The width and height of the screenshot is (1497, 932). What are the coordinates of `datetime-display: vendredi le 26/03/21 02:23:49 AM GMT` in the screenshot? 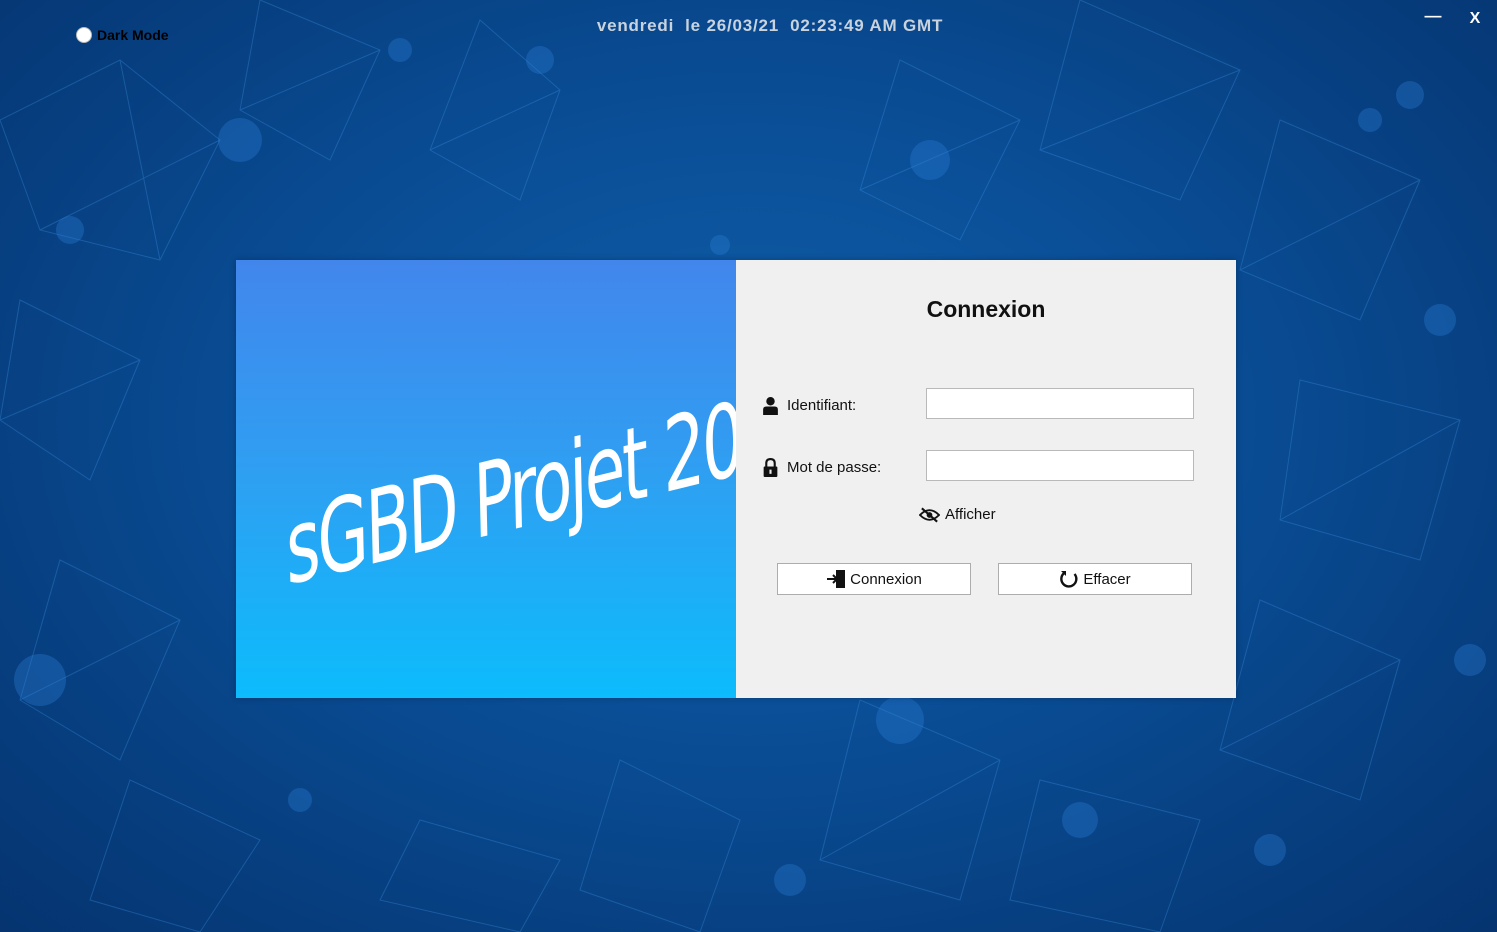 It's located at (770, 25).